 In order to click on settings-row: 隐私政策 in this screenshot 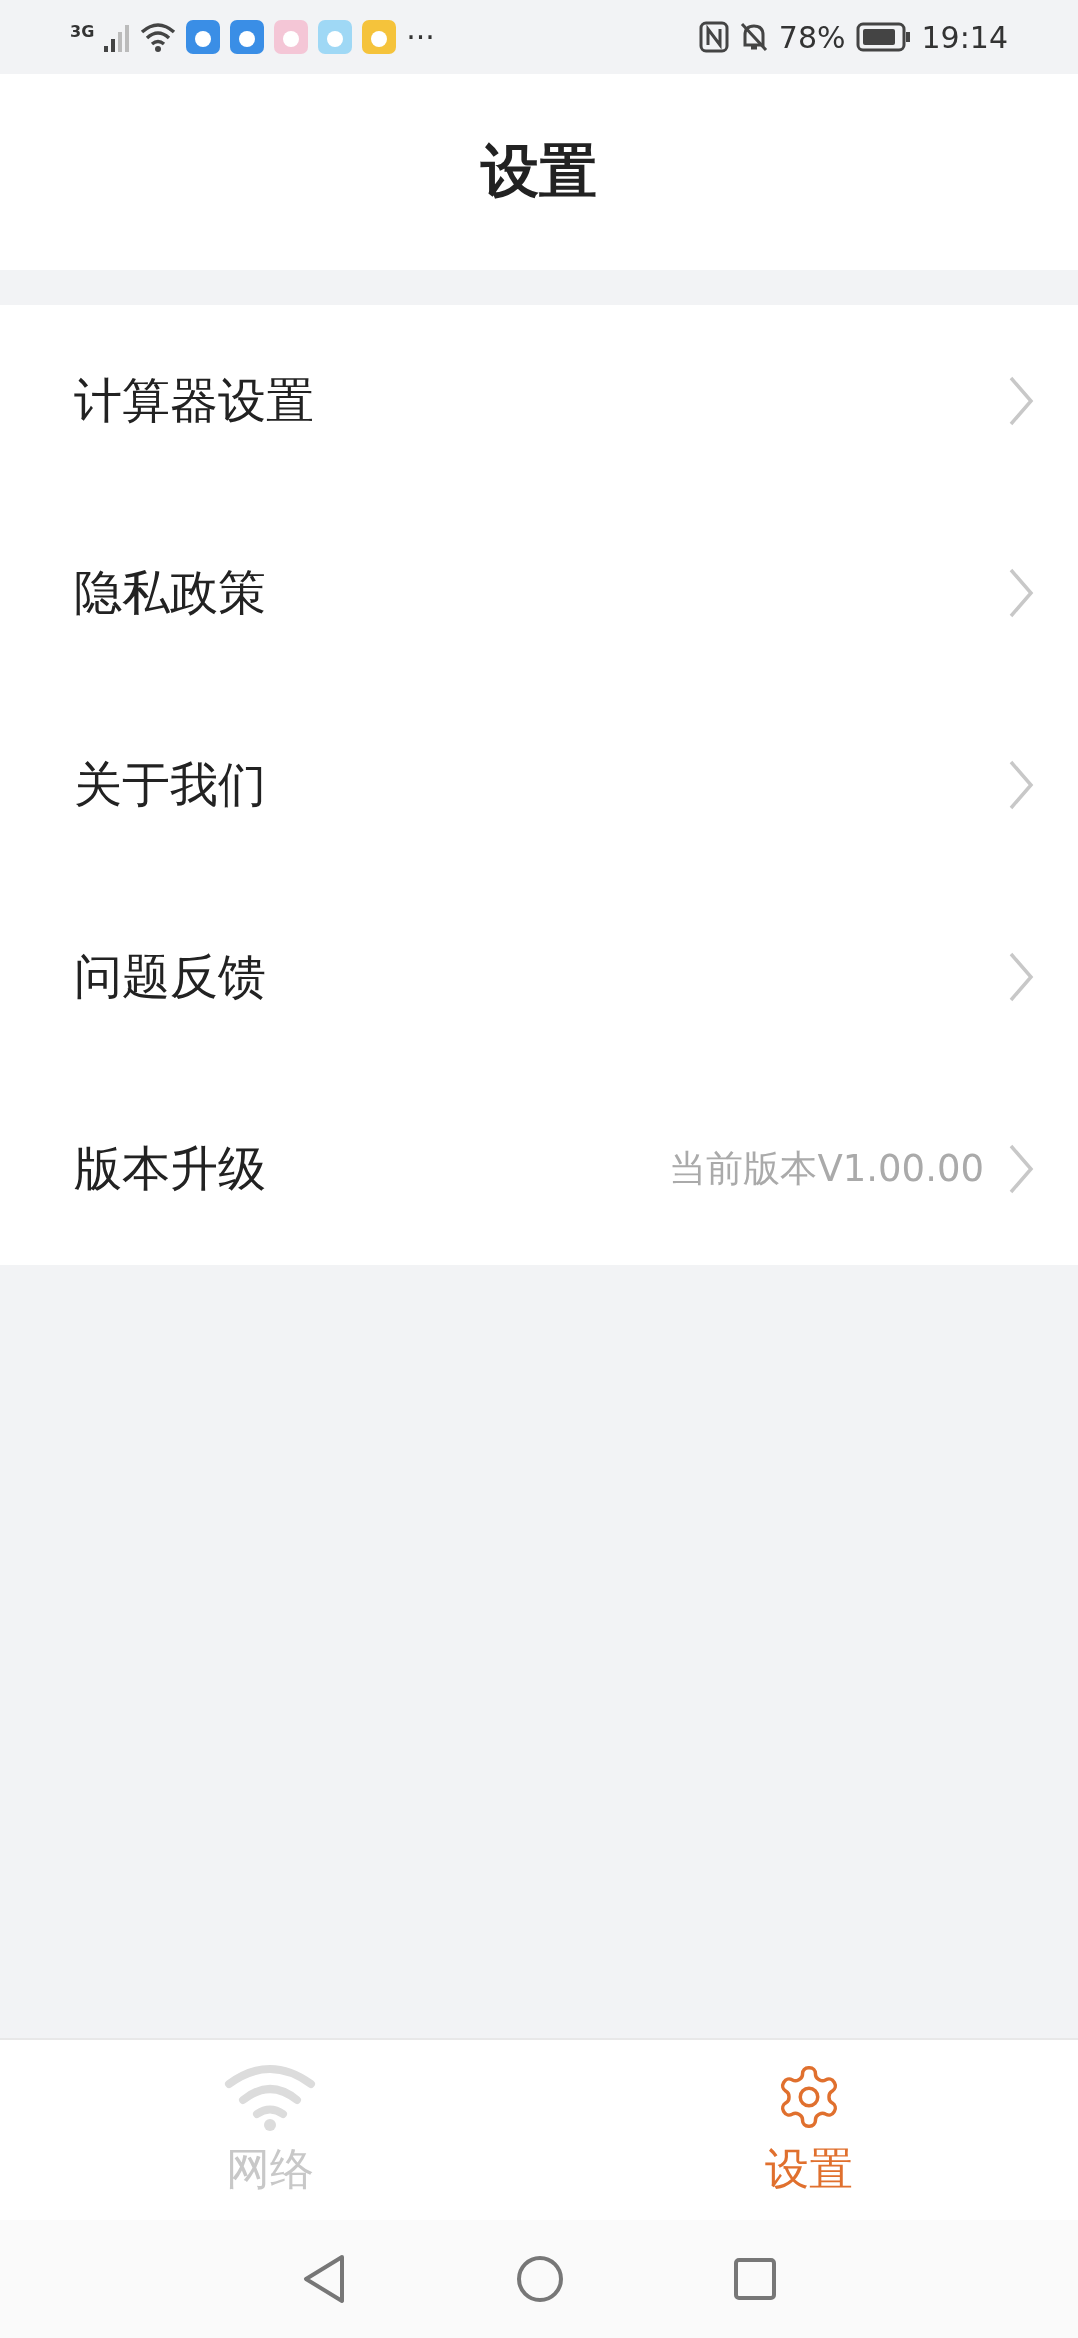, I will do `click(539, 593)`.